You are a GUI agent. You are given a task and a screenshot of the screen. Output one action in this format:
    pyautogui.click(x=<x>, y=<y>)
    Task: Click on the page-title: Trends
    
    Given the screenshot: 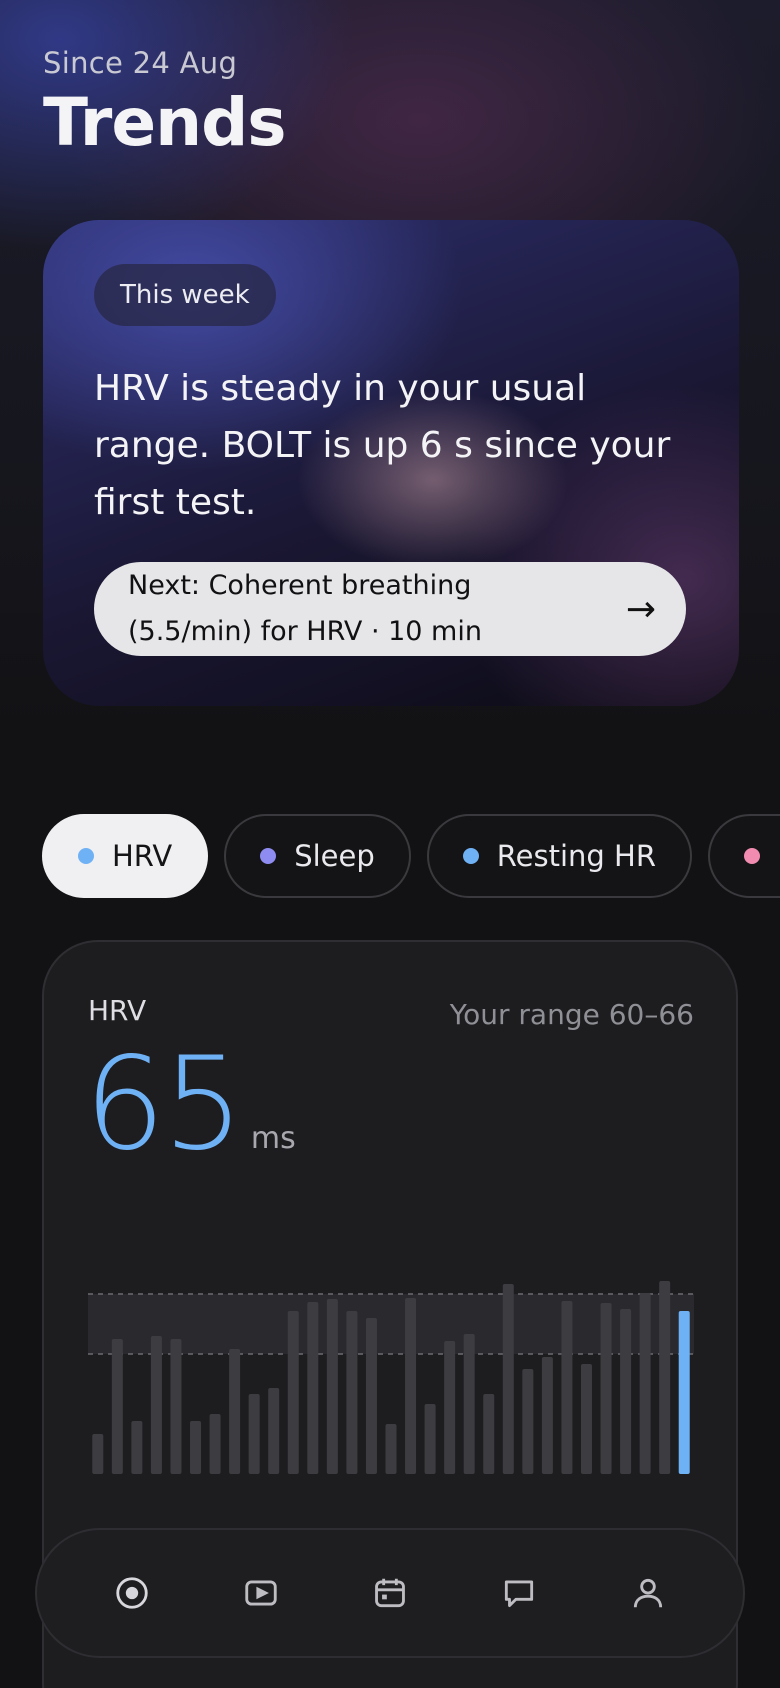 What is the action you would take?
    pyautogui.click(x=165, y=122)
    